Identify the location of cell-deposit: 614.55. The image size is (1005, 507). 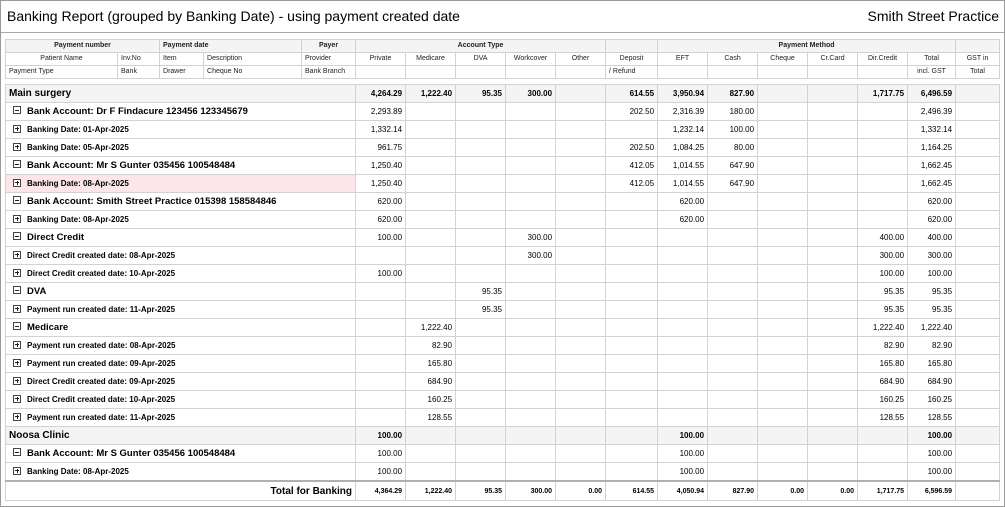
(632, 93).